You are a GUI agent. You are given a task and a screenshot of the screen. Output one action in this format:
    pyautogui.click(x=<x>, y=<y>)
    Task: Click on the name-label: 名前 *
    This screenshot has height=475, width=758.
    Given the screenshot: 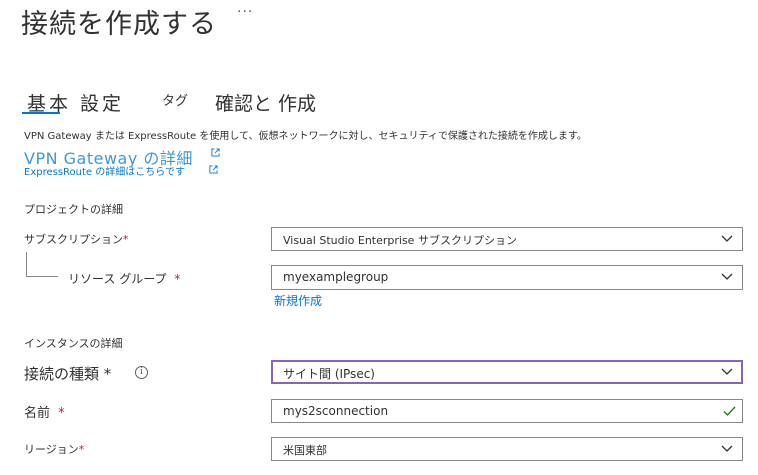 What is the action you would take?
    pyautogui.click(x=44, y=413)
    